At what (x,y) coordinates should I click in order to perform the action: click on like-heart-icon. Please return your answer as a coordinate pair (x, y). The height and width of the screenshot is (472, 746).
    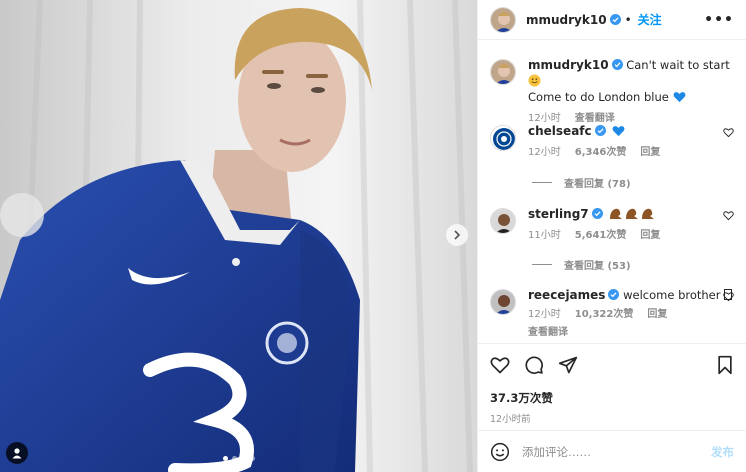
    Looking at the image, I should click on (500, 365).